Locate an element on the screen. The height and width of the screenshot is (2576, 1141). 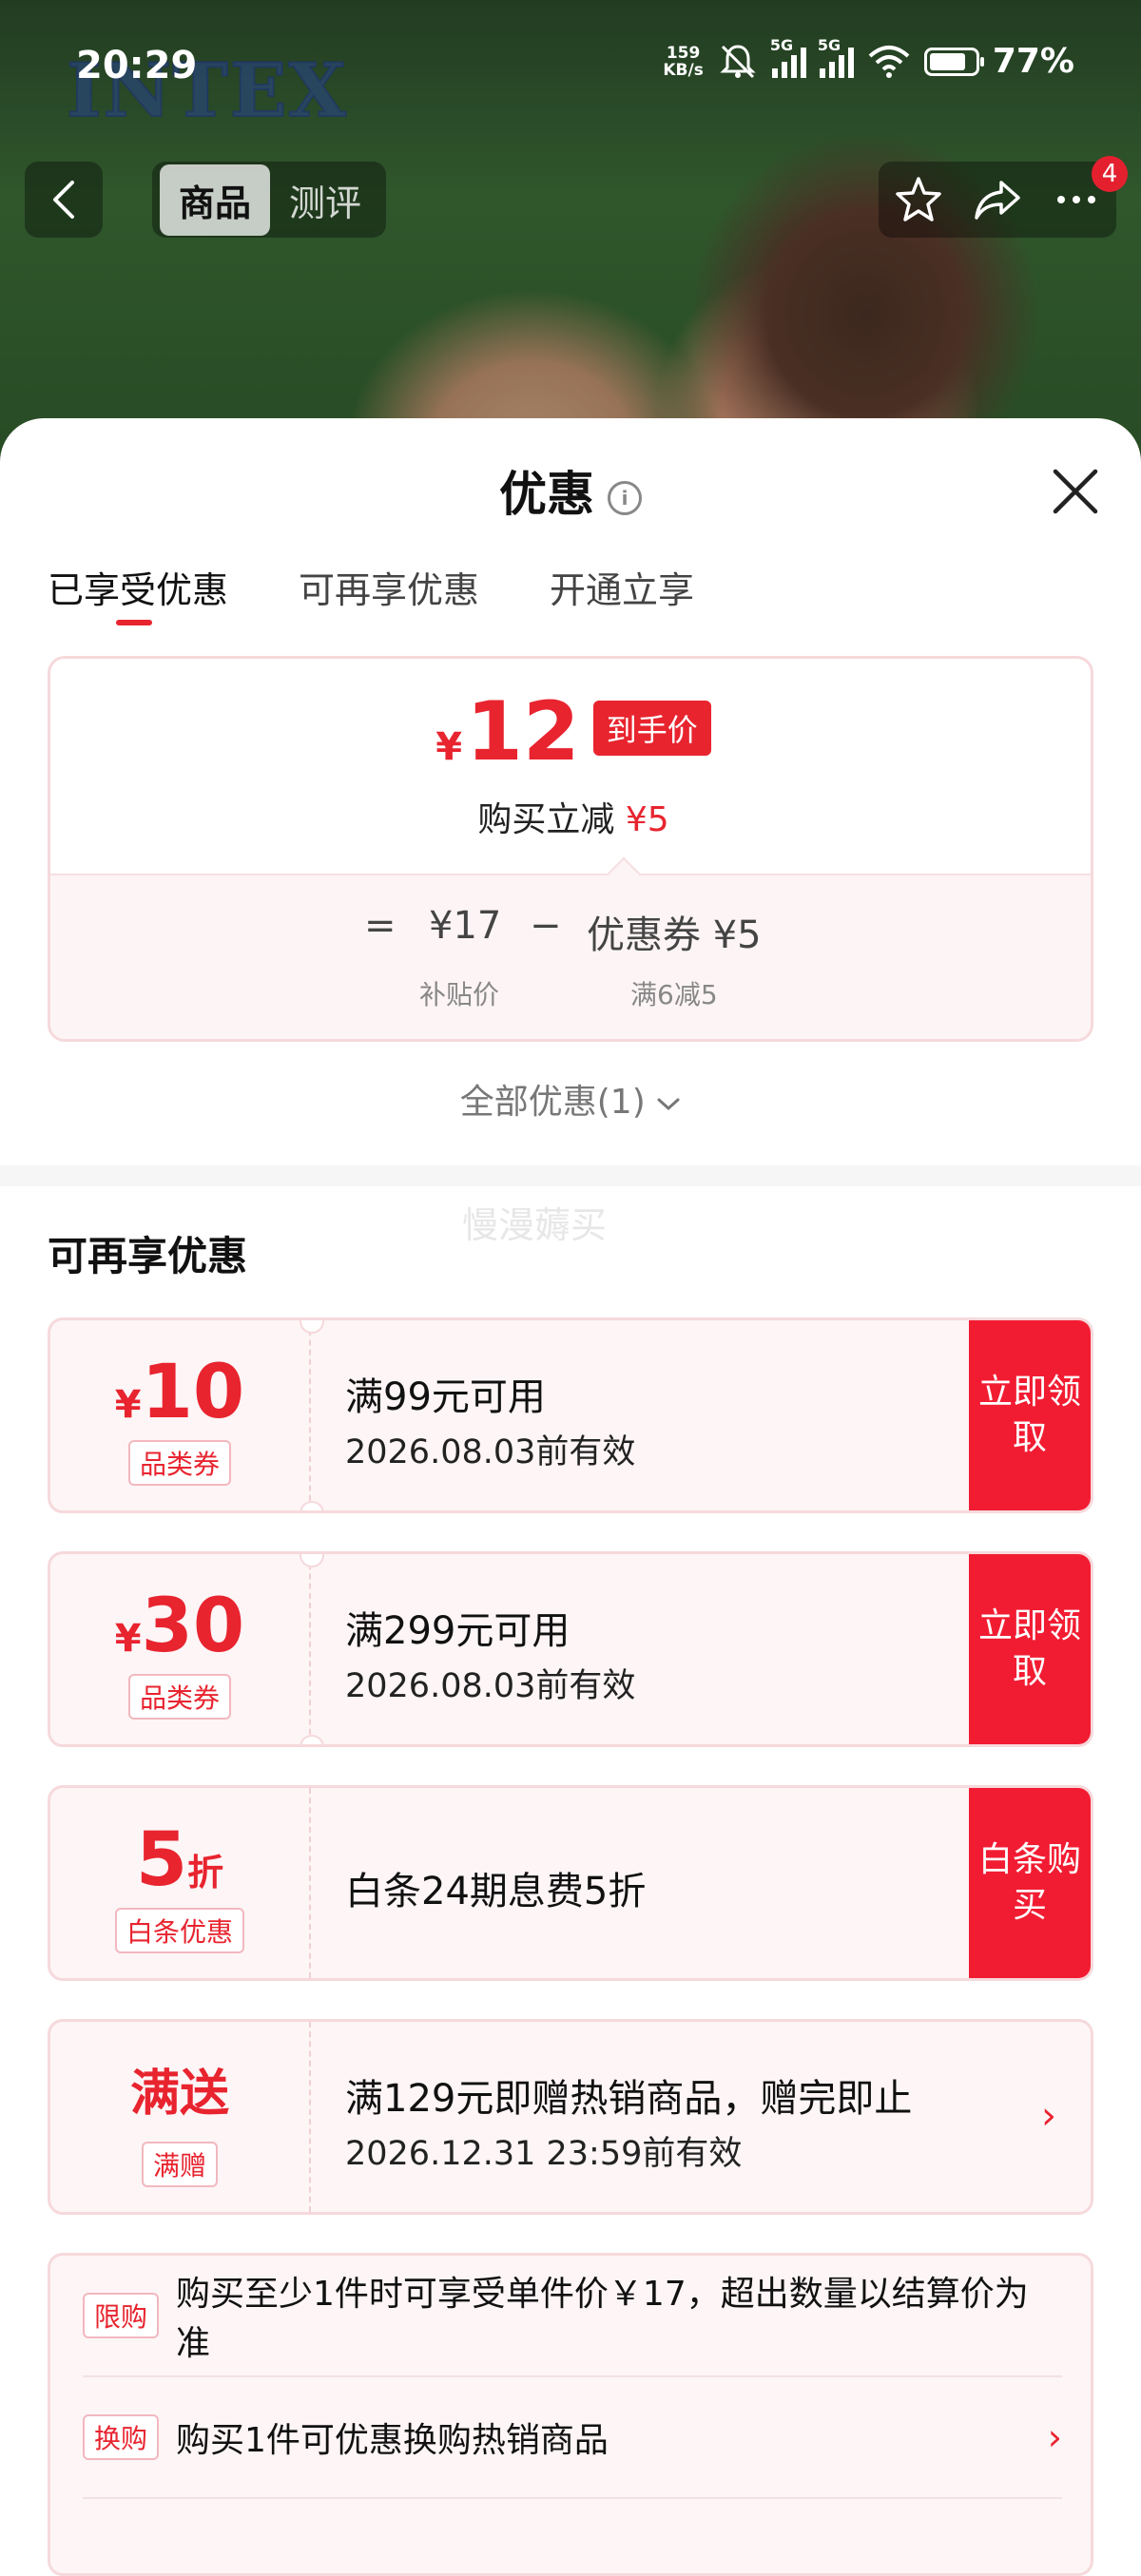
nav-actions is located at coordinates (997, 200).